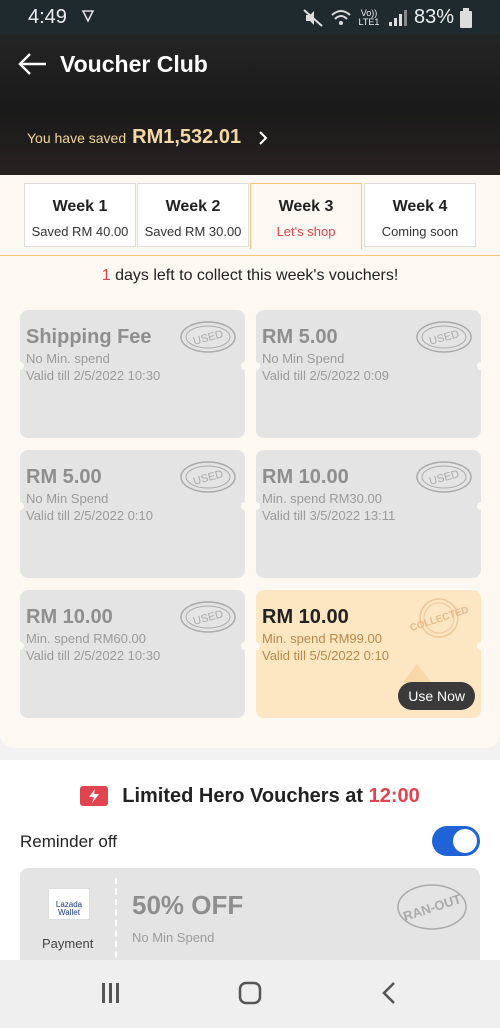 Image resolution: width=500 pixels, height=1028 pixels. Describe the element at coordinates (417, 673) in the screenshot. I see `decorative-triangle` at that location.